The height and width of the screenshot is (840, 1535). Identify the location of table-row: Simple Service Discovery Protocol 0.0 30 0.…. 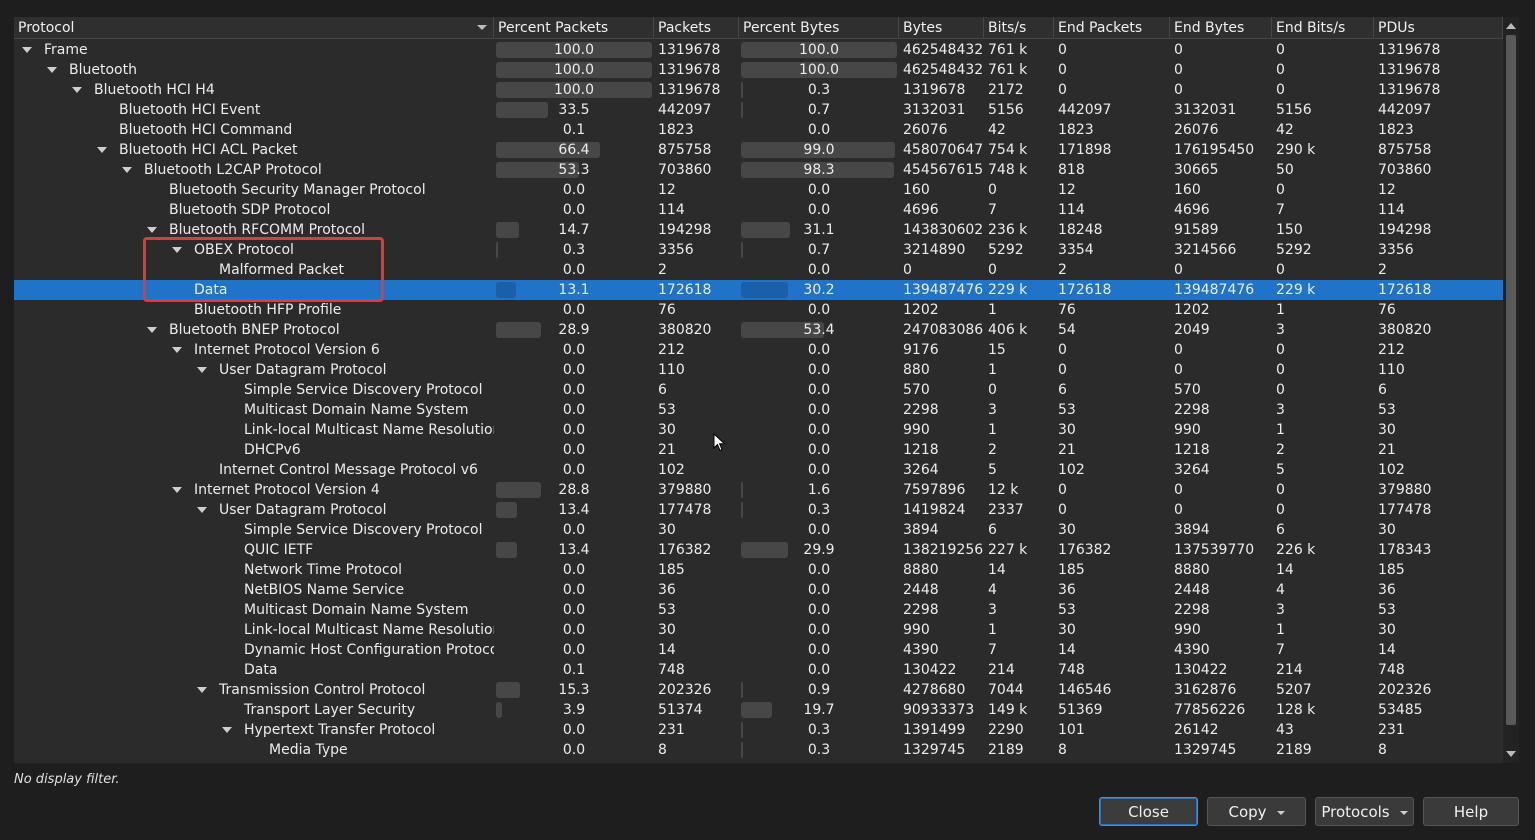
(758, 530).